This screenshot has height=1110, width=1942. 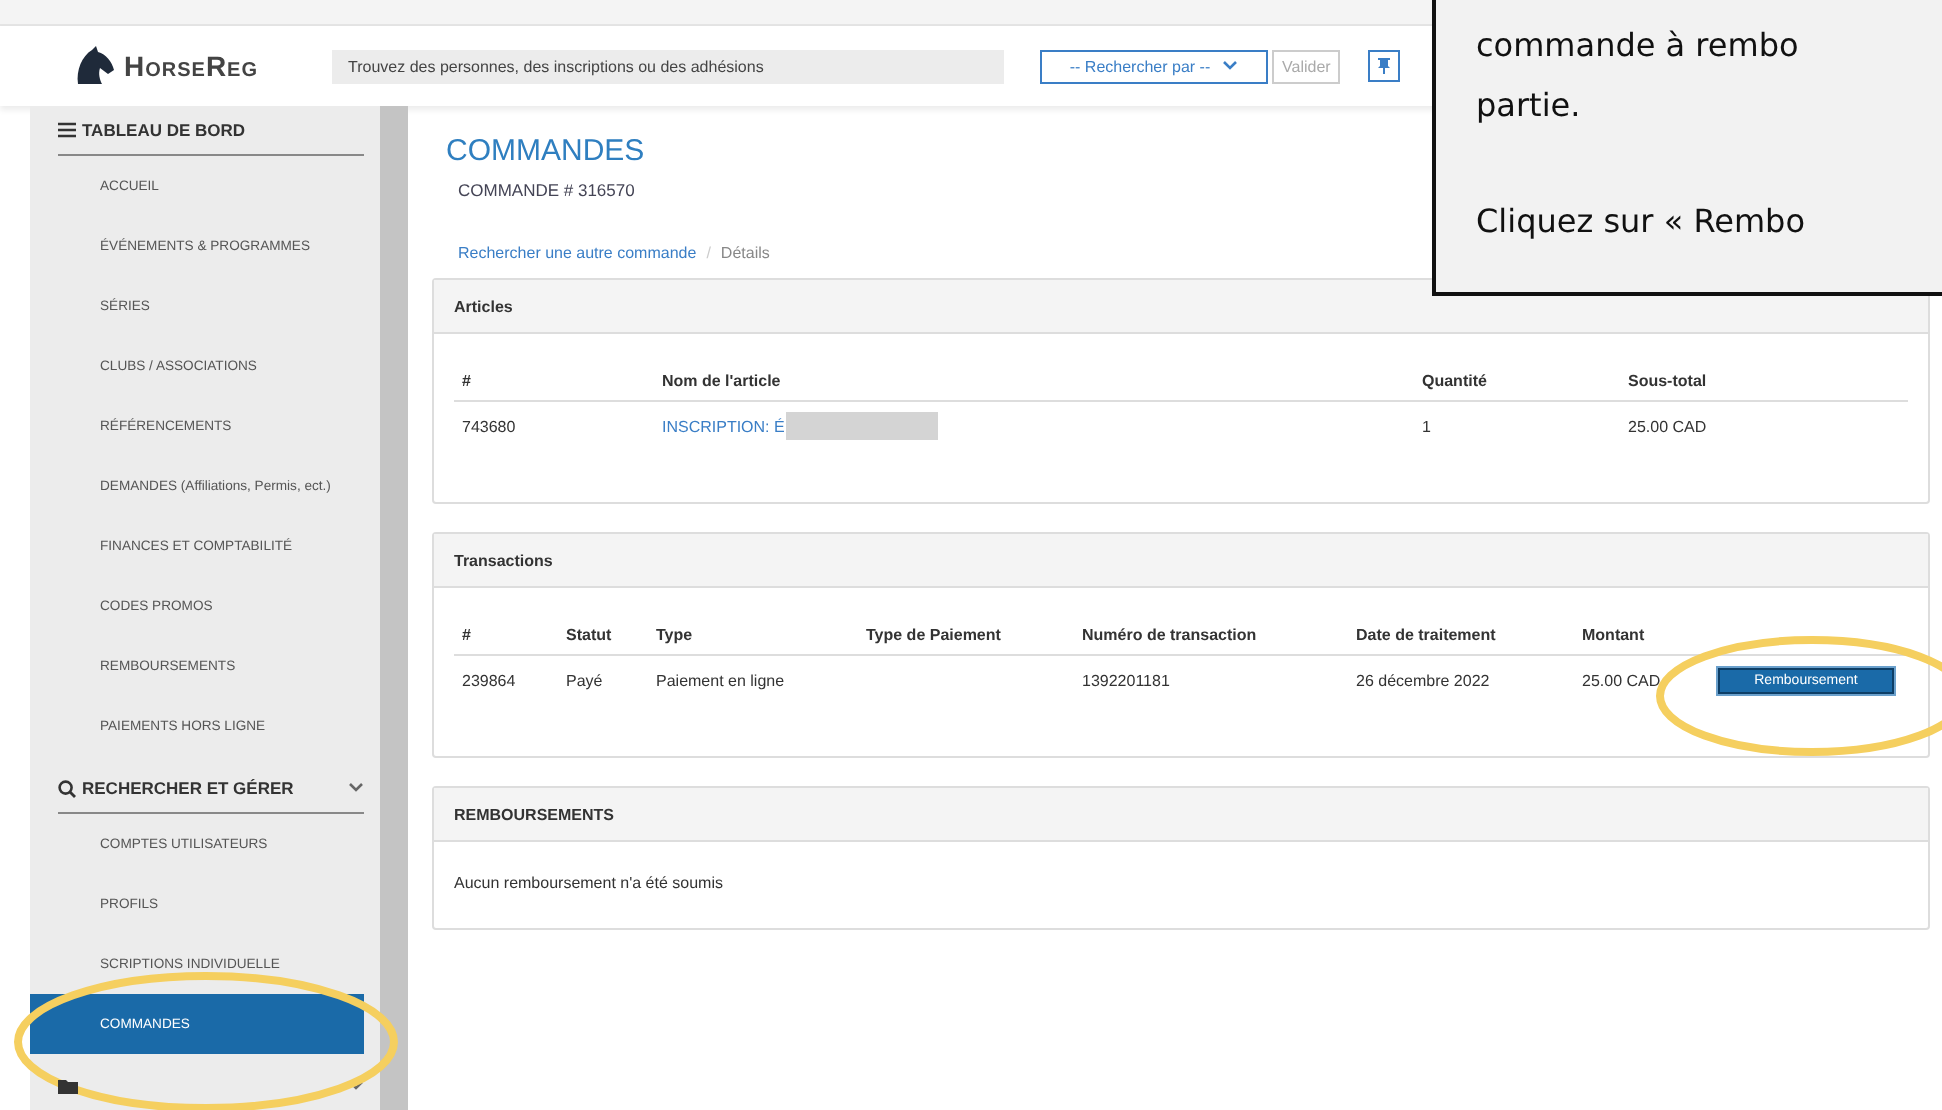 I want to click on search-icon, so click(x=67, y=788).